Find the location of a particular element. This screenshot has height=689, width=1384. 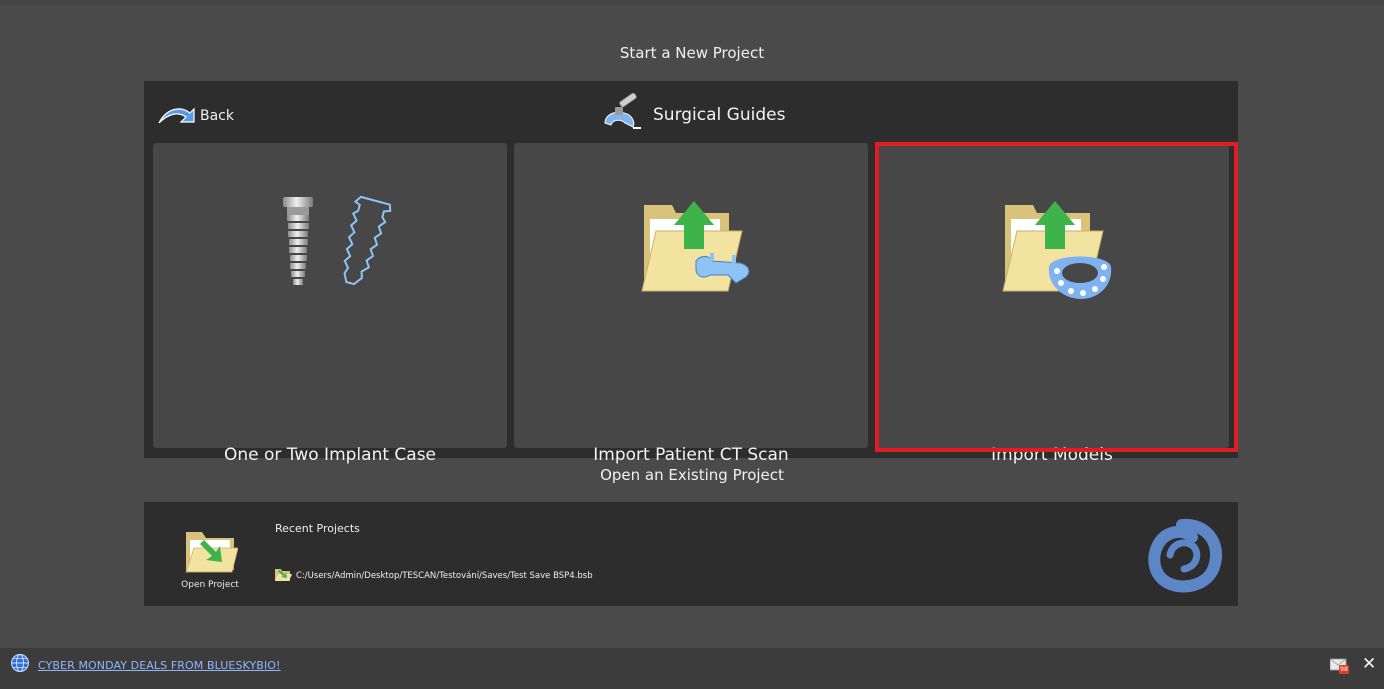

tile-import-models: Import Models is located at coordinates (1052, 304).